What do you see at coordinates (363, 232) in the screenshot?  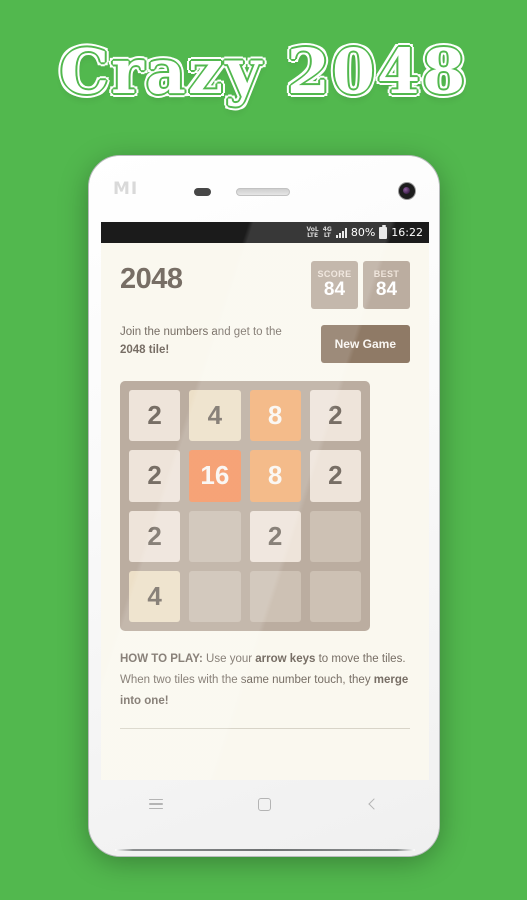 I see `battery-percent: 80%` at bounding box center [363, 232].